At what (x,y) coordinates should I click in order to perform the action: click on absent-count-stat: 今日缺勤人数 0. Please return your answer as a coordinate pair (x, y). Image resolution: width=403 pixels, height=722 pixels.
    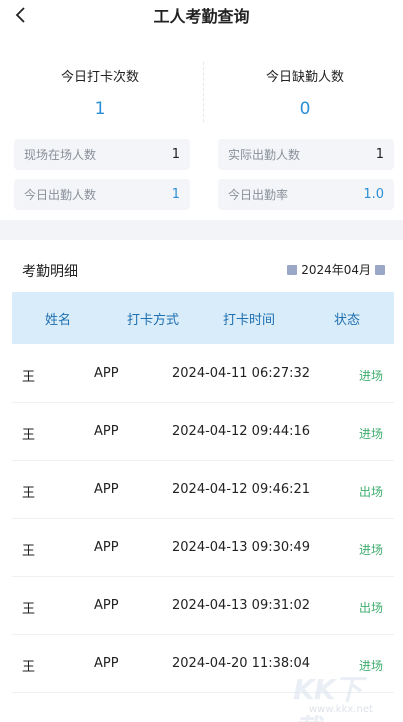
    Looking at the image, I should click on (304, 92).